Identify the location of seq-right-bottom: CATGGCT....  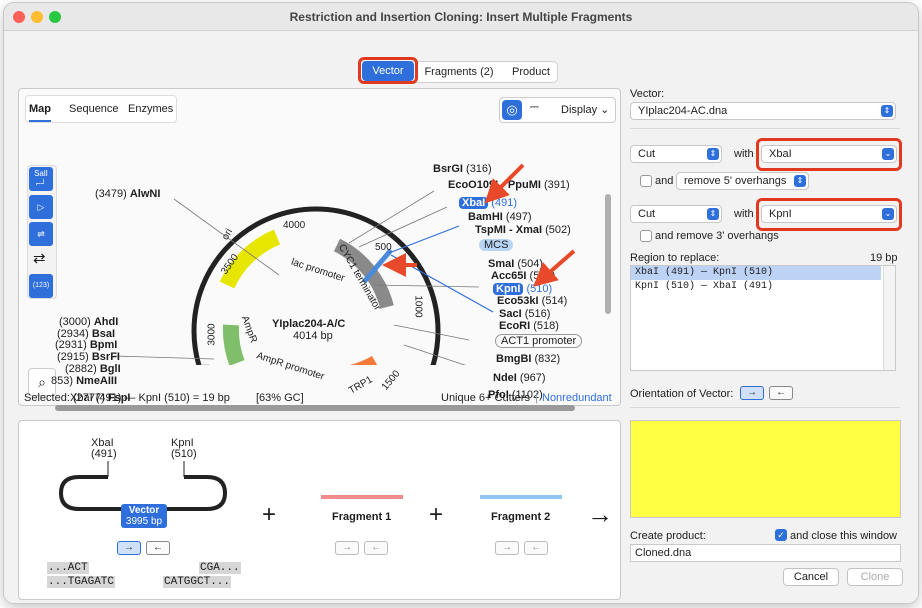
(197, 582).